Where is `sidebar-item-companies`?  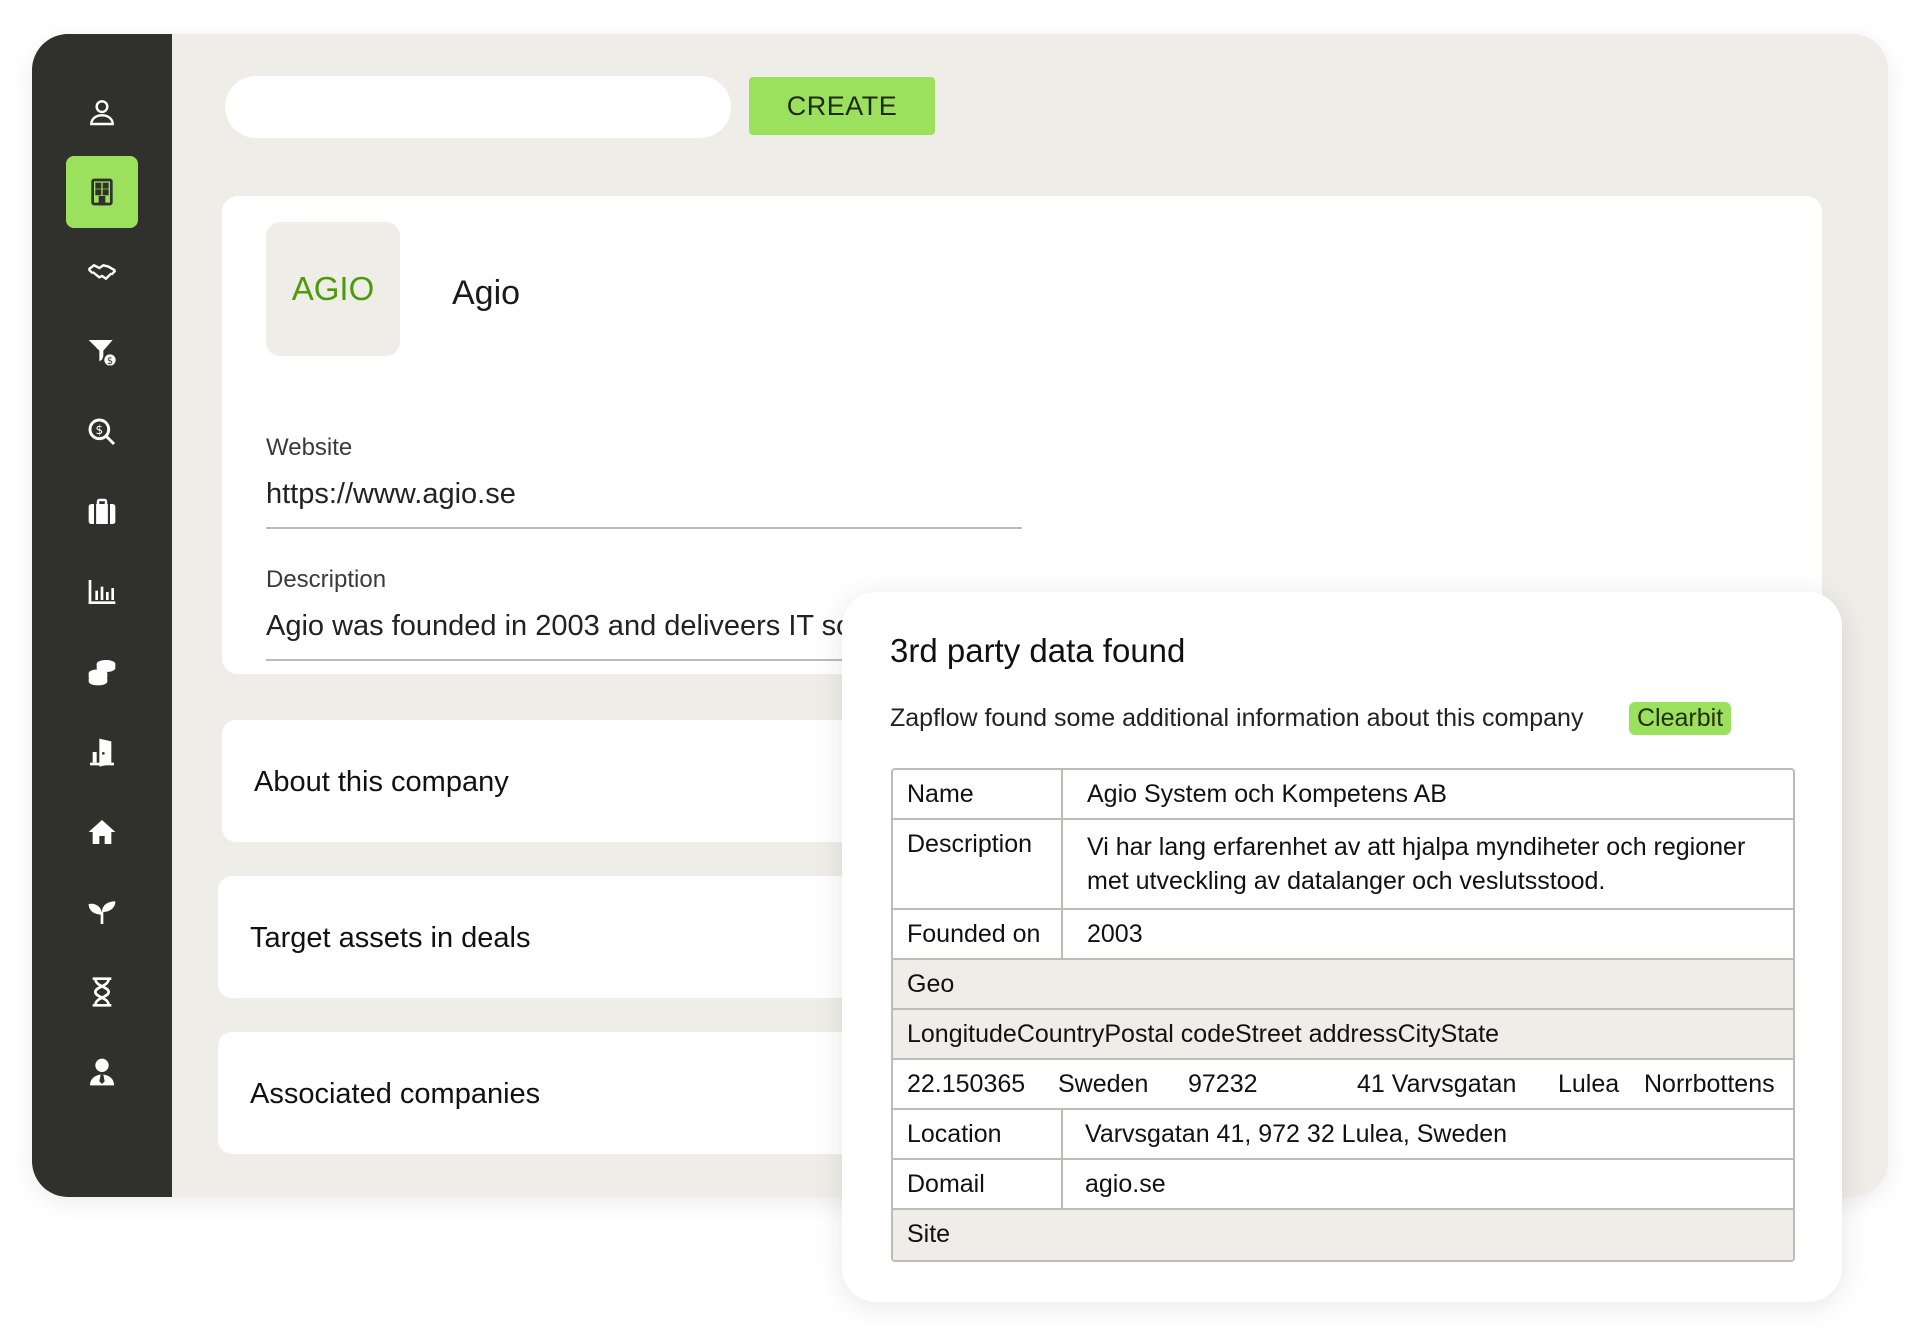 sidebar-item-companies is located at coordinates (102, 192).